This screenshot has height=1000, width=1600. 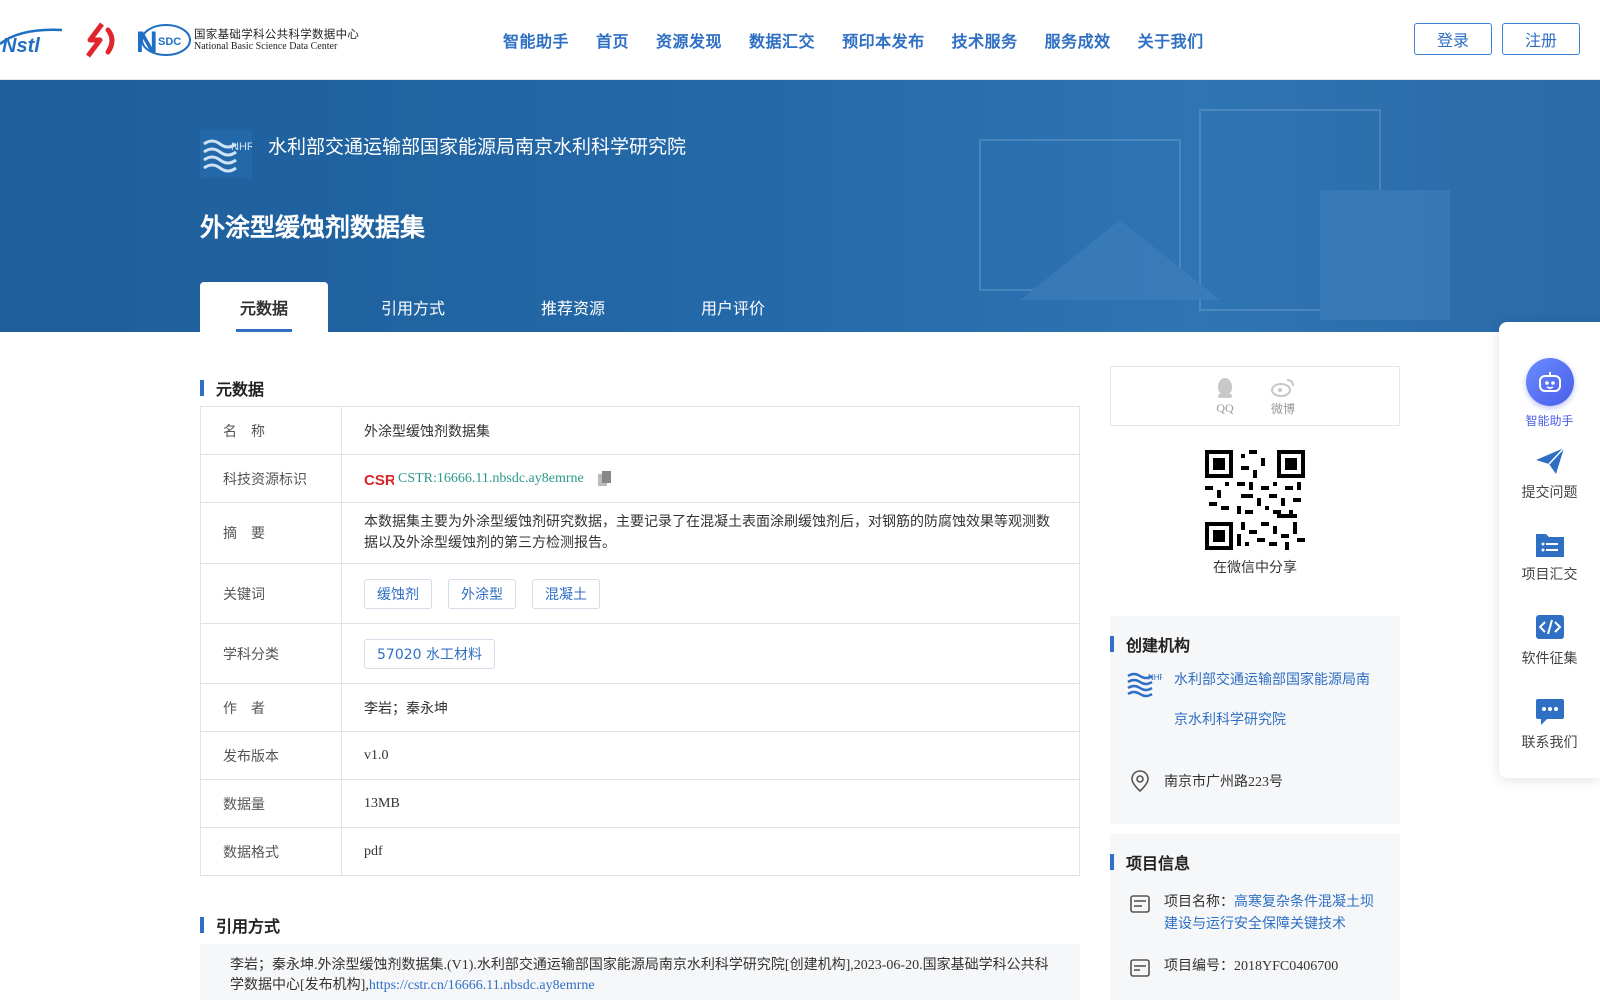 I want to click on qq-icon, so click(x=1224, y=387).